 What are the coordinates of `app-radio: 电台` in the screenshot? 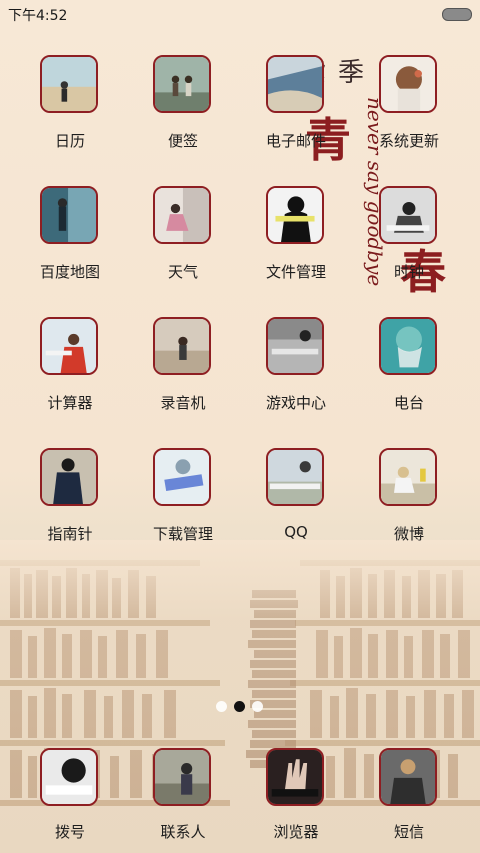 It's located at (409, 372).